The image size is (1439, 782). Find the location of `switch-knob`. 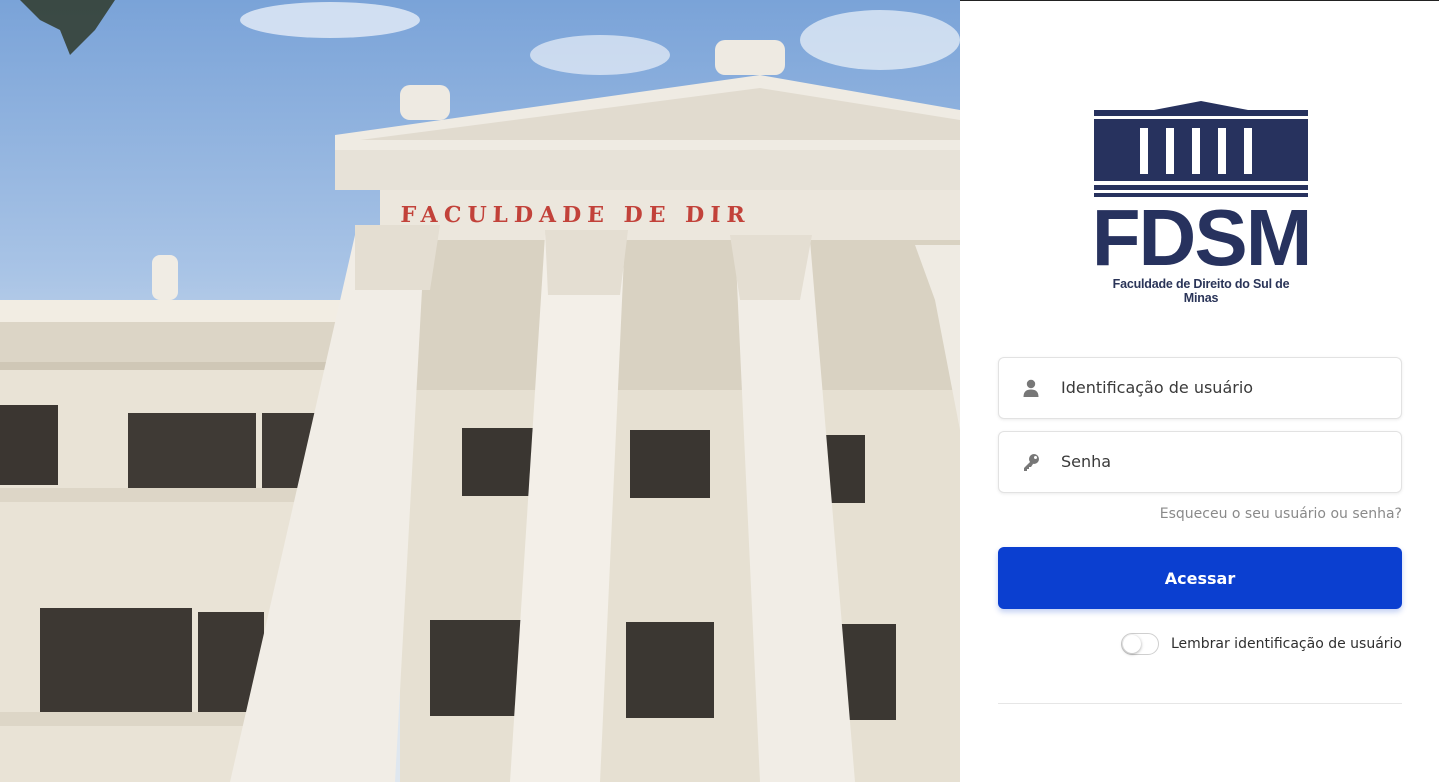

switch-knob is located at coordinates (1131, 644).